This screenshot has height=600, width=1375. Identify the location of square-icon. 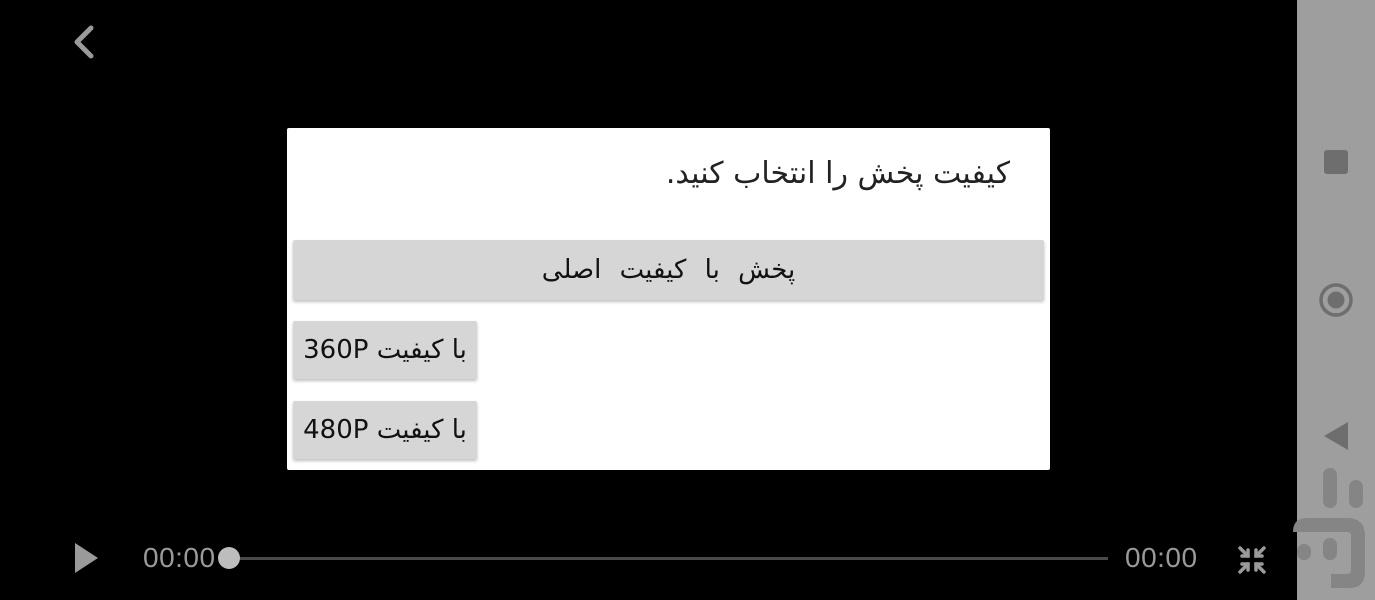
(1336, 162).